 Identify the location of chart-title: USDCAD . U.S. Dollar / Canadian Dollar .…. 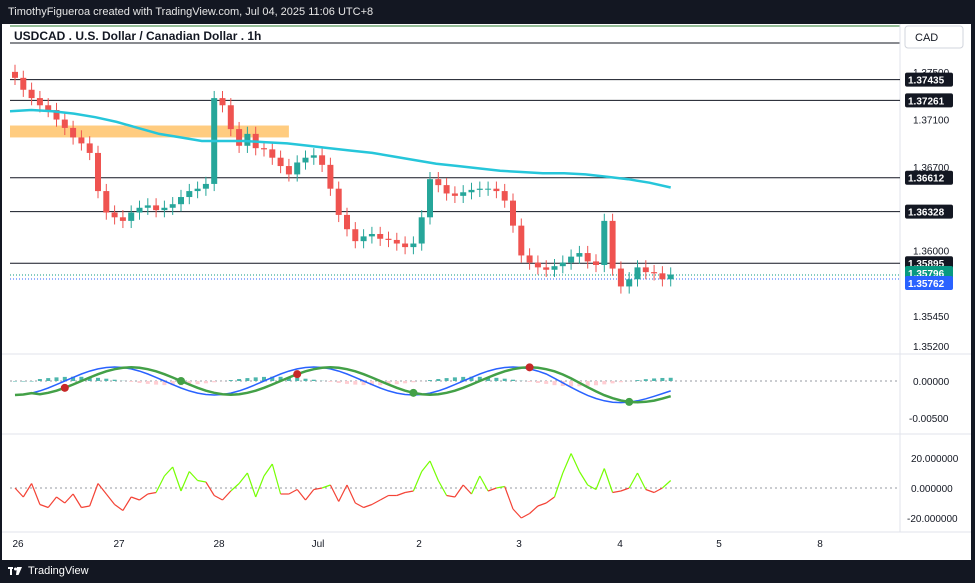
(137, 36).